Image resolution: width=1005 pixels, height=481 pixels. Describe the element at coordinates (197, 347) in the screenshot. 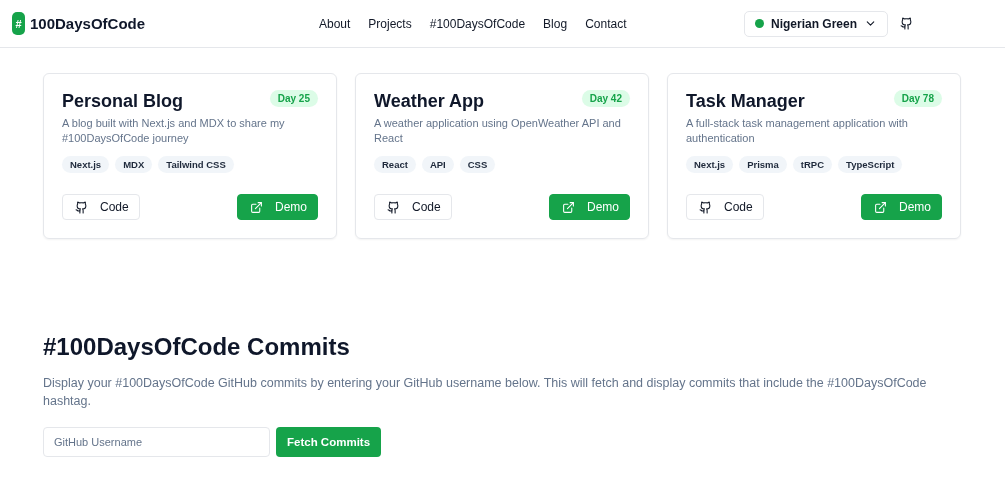

I see `section-title: #100DaysOfCode Commits` at that location.